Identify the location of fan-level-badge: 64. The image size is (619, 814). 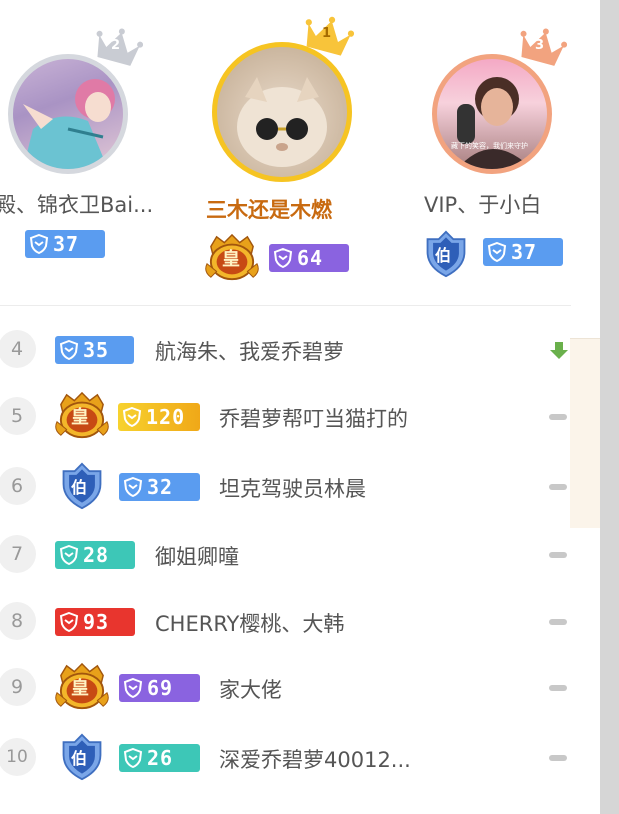
(309, 258).